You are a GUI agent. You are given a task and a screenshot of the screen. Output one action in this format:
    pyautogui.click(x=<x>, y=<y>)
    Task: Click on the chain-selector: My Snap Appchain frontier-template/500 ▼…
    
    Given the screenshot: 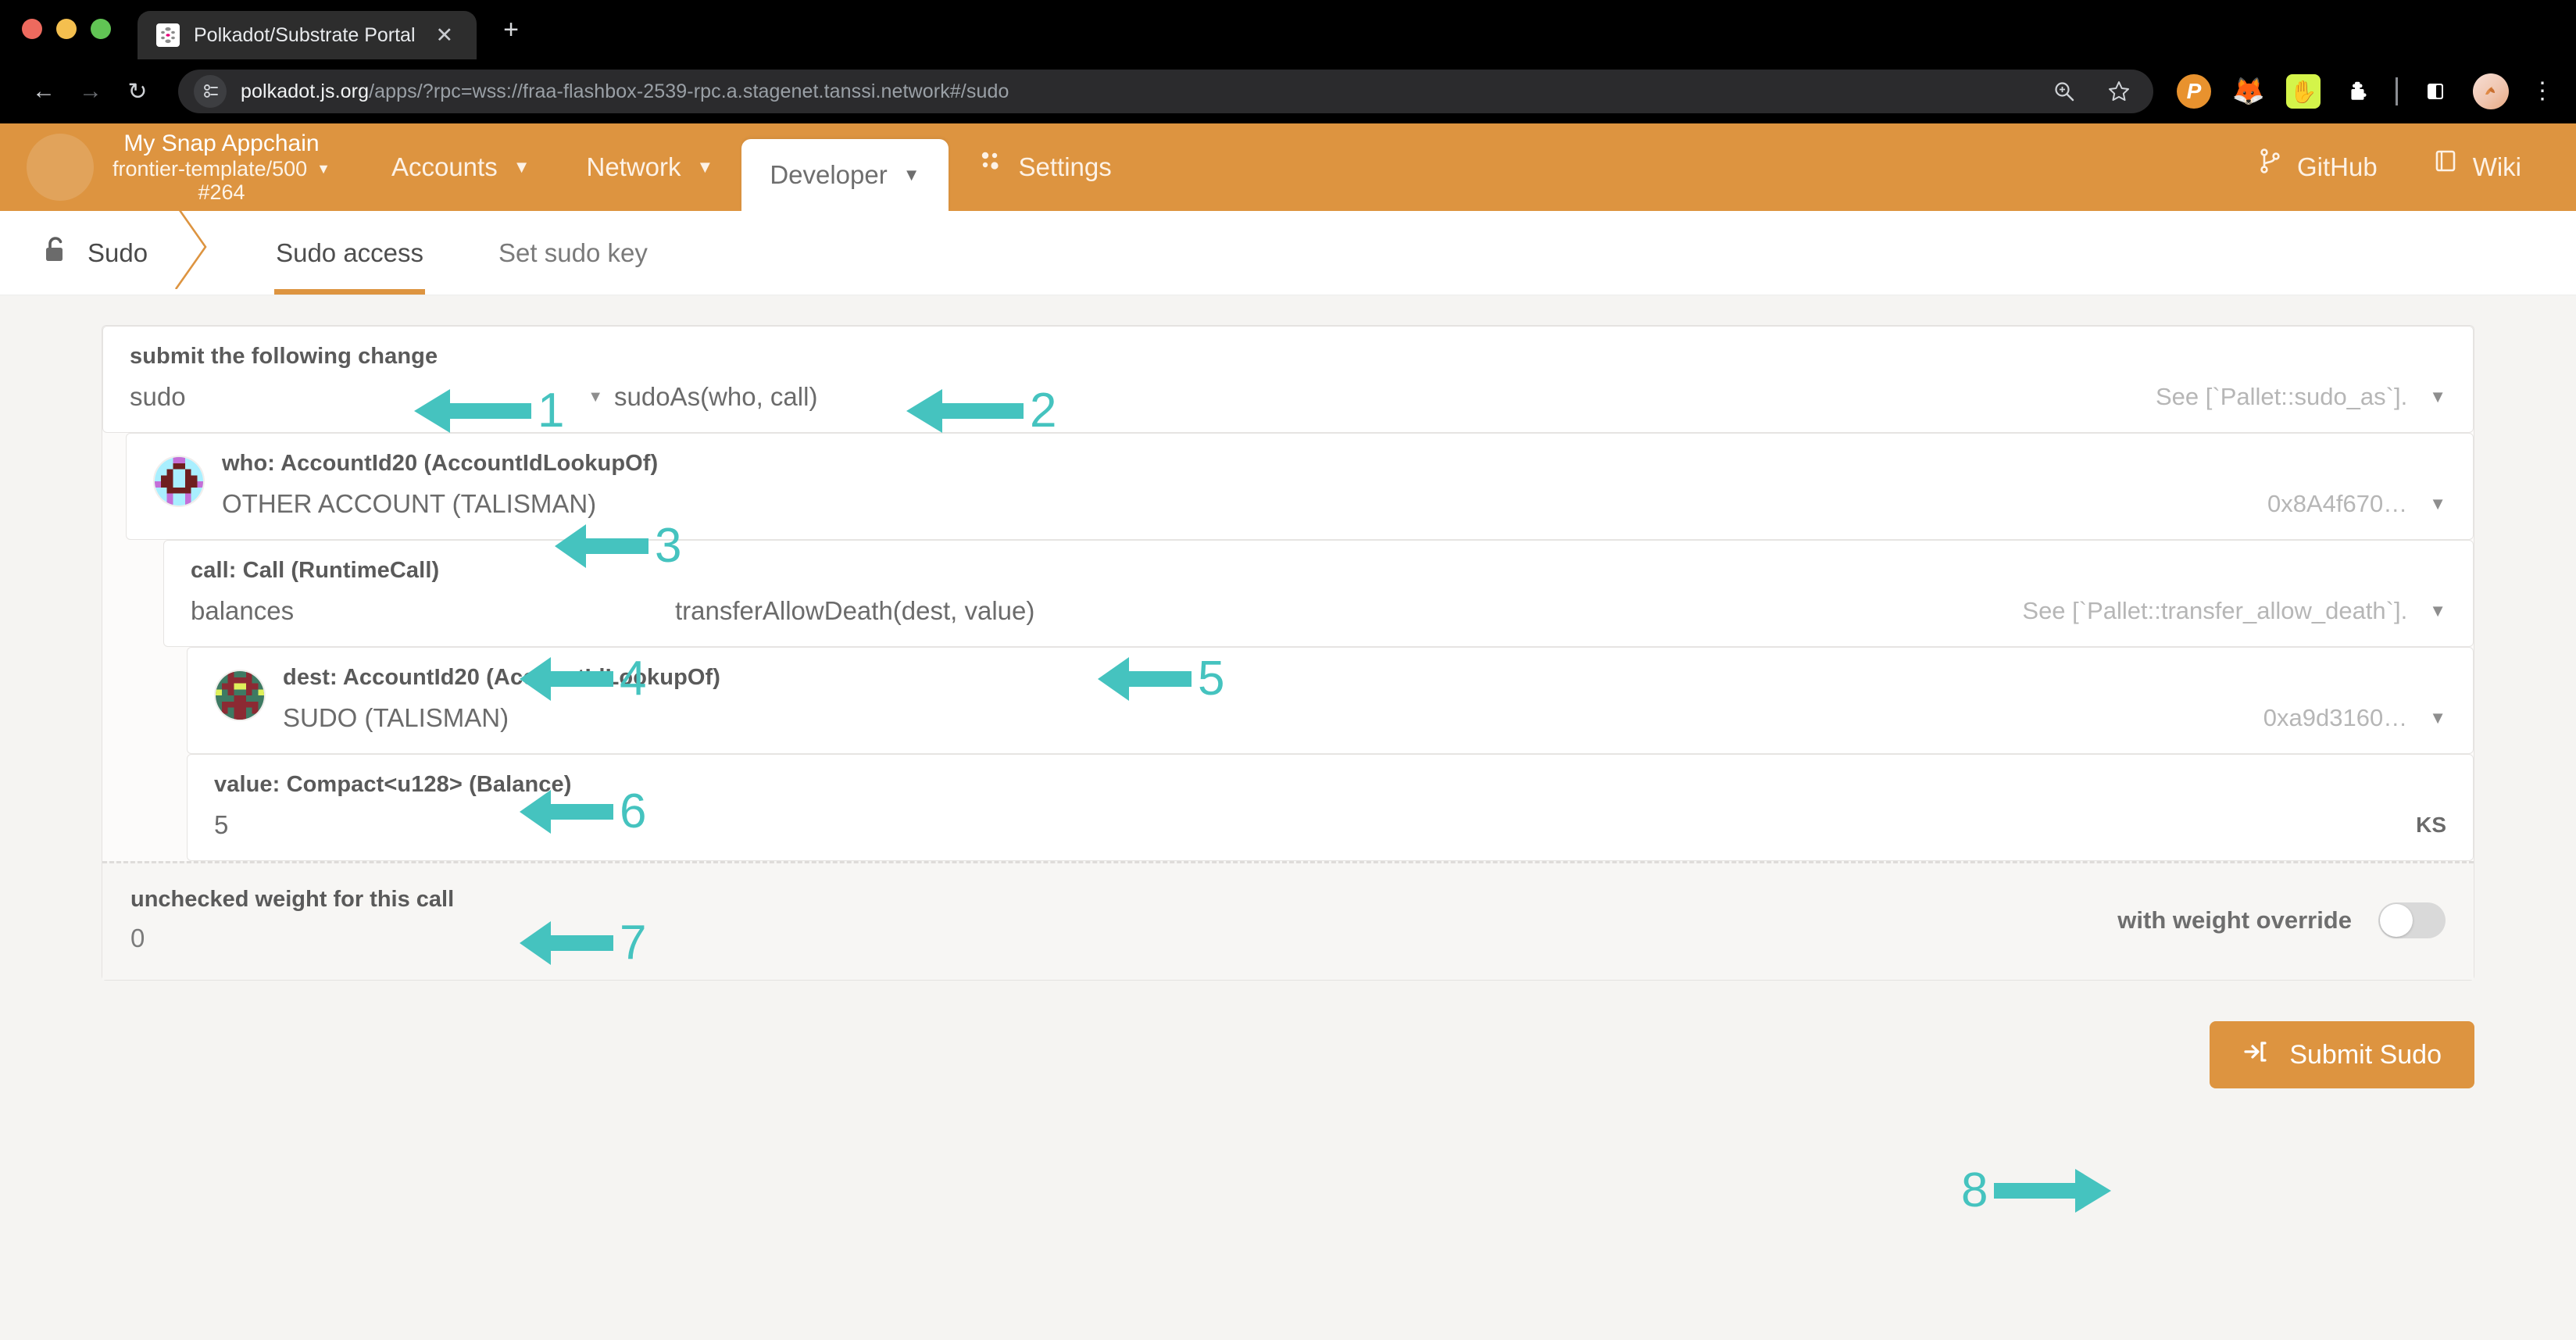 What is the action you would take?
    pyautogui.click(x=222, y=167)
    